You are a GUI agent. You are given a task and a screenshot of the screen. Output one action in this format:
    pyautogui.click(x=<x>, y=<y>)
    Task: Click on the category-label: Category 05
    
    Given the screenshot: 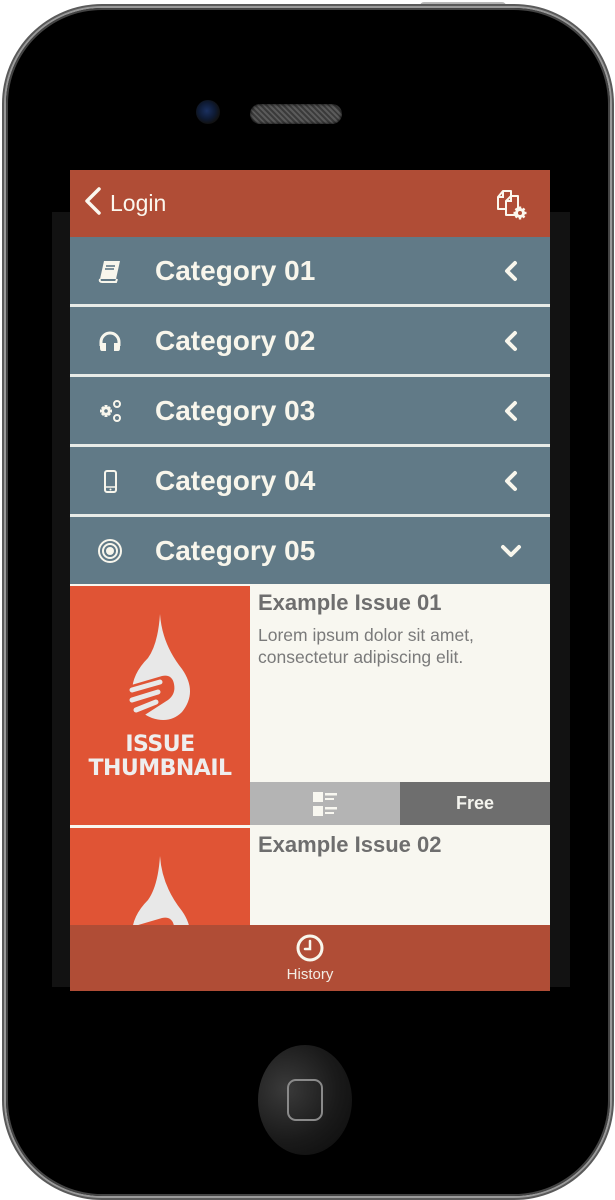 What is the action you would take?
    pyautogui.click(x=235, y=550)
    